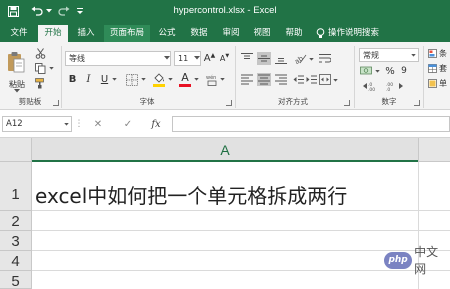 The height and width of the screenshot is (289, 450). I want to click on borders-dropdown, so click(143, 79).